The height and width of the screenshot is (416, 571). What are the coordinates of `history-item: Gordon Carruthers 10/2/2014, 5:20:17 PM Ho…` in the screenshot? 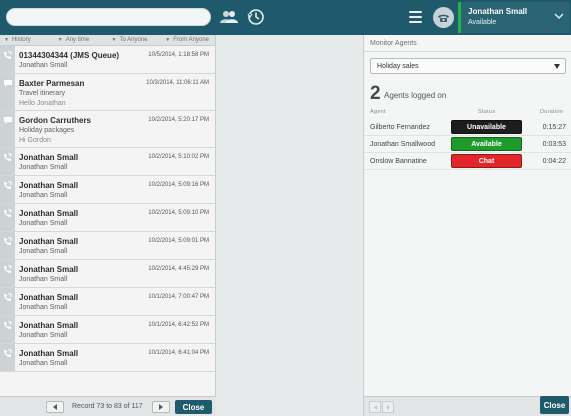 It's located at (107, 129).